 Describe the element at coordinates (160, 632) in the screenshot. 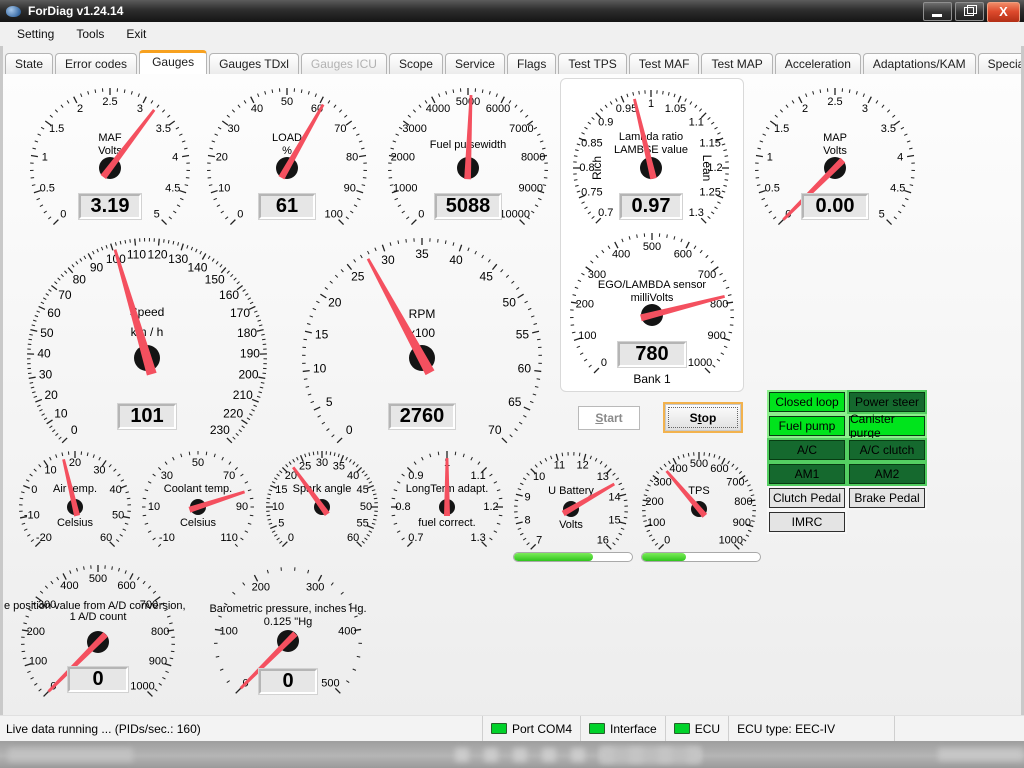

I see `svg-text: 800` at that location.